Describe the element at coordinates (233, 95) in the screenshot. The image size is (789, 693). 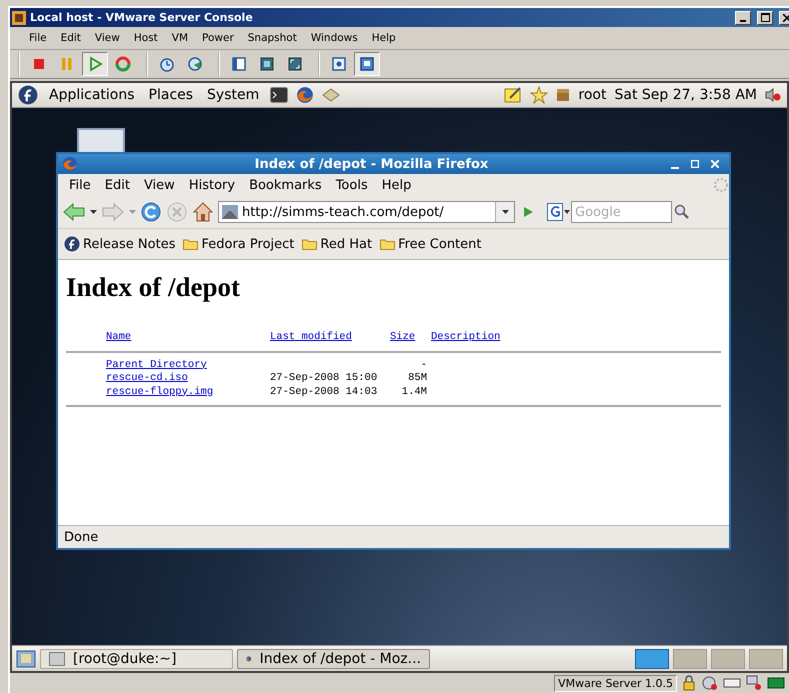
I see `panel-menu: System` at that location.